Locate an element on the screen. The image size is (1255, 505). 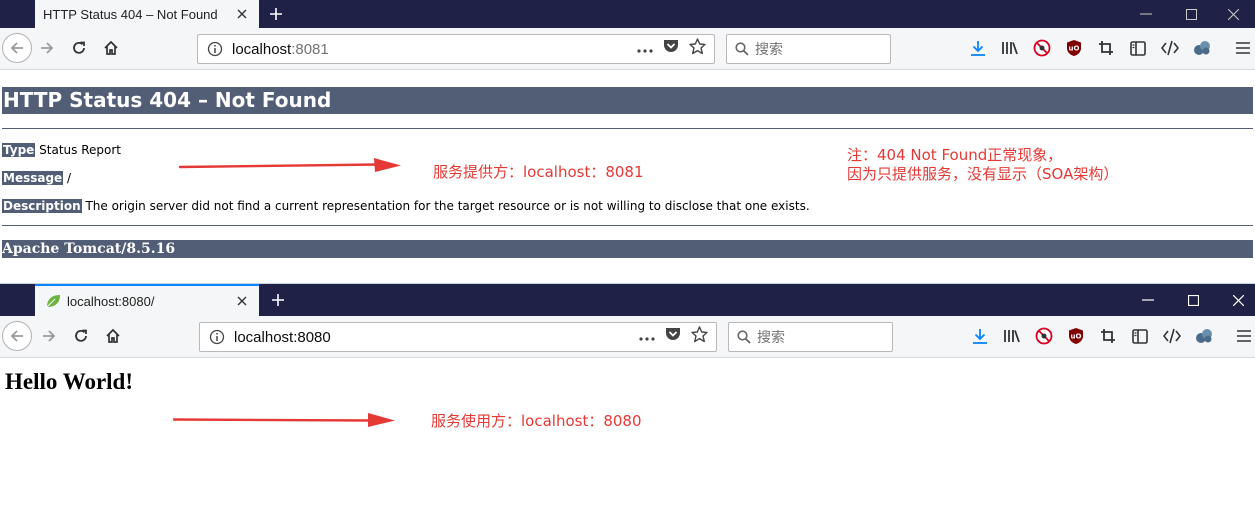
tab-strip: HTTP Status 404 – Not Found is located at coordinates (627, 14).